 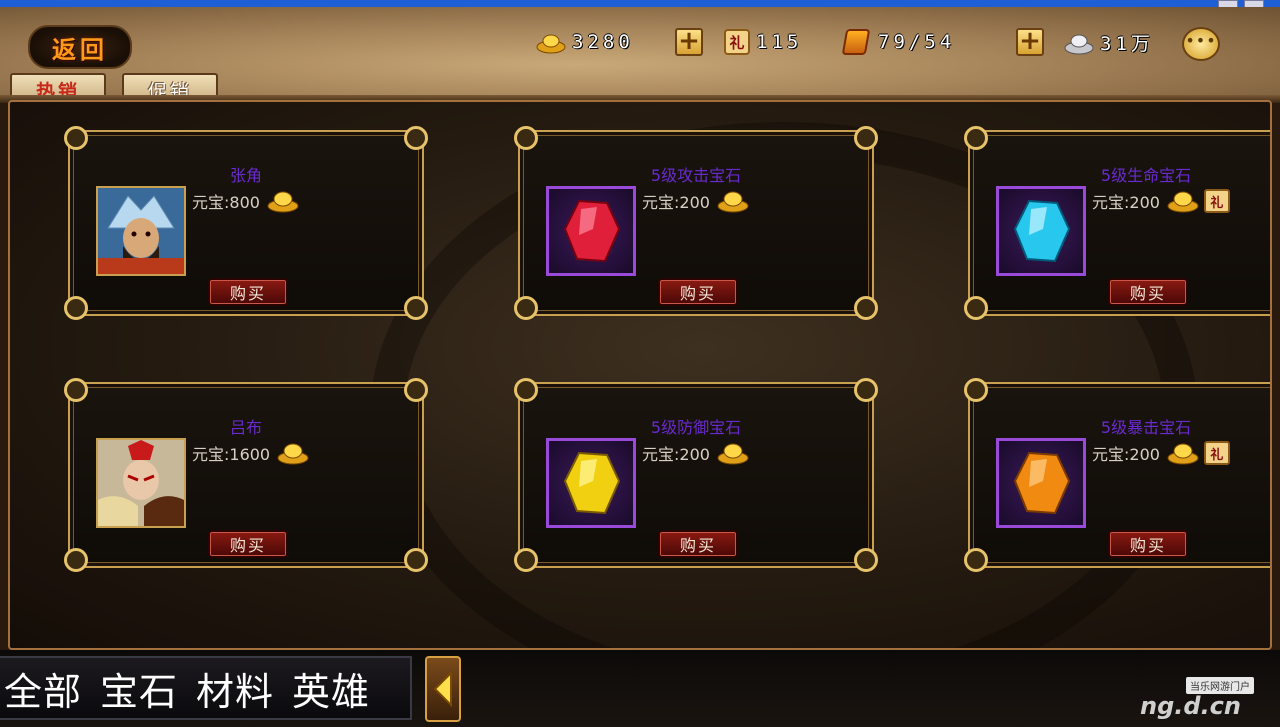 What do you see at coordinates (1146, 175) in the screenshot?
I see `item-name: 5级生命宝石` at bounding box center [1146, 175].